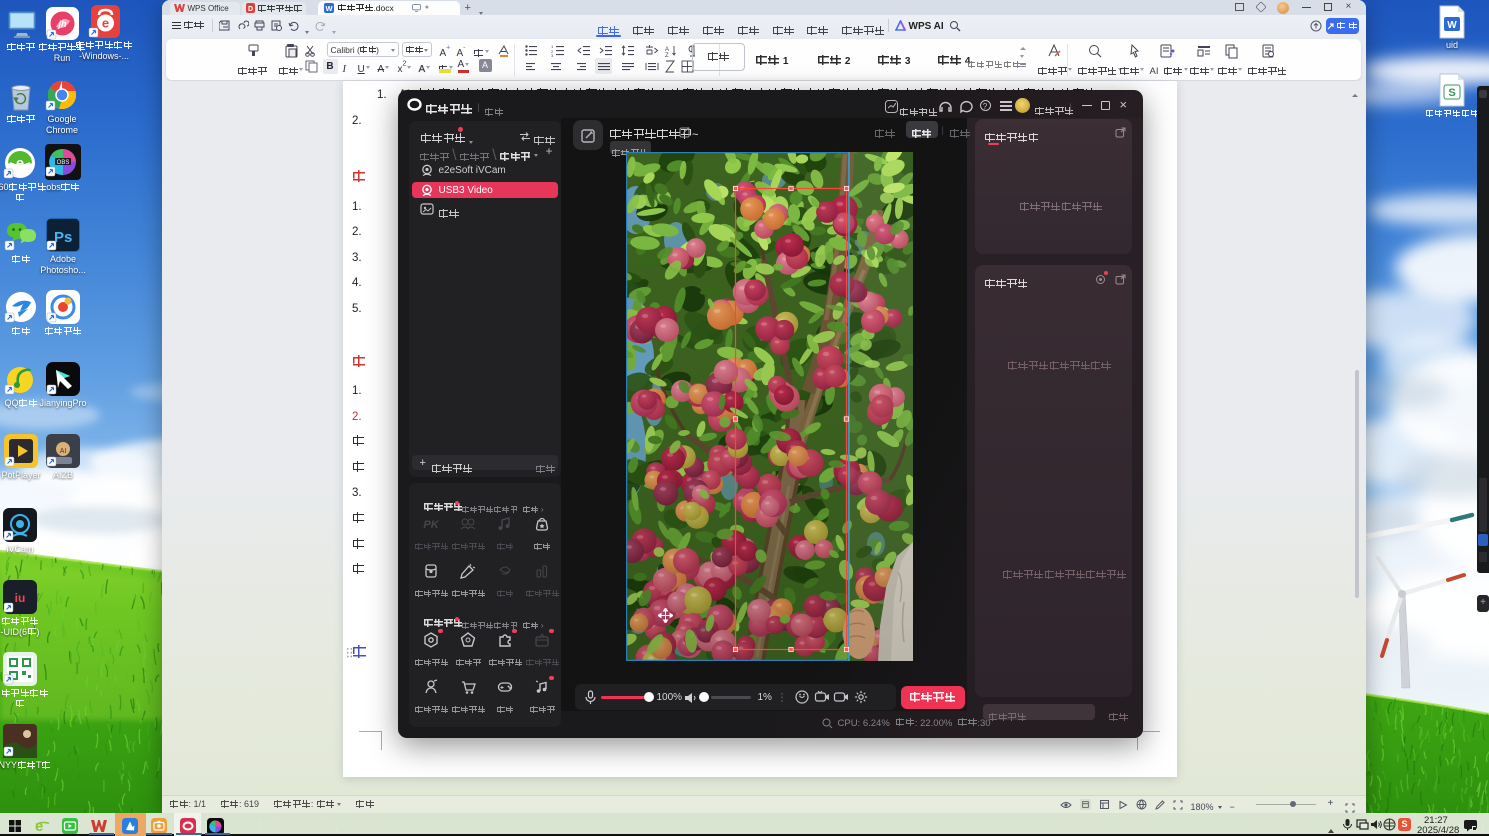 The image size is (1489, 836). I want to click on svg-text: Z, so click(667, 55).